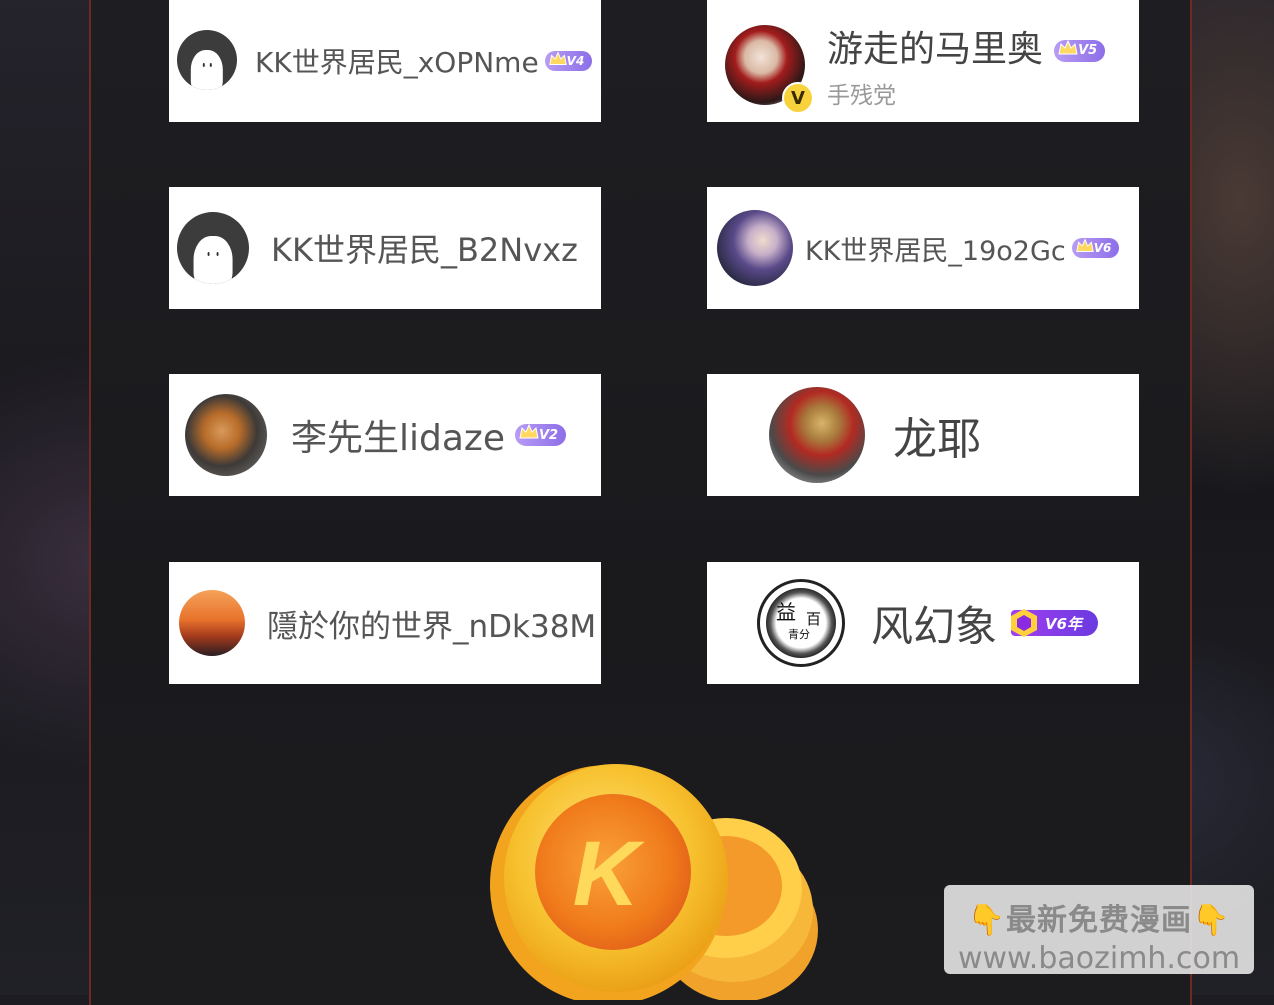  What do you see at coordinates (786, 612) in the screenshot?
I see `calligraphy-text: 益` at bounding box center [786, 612].